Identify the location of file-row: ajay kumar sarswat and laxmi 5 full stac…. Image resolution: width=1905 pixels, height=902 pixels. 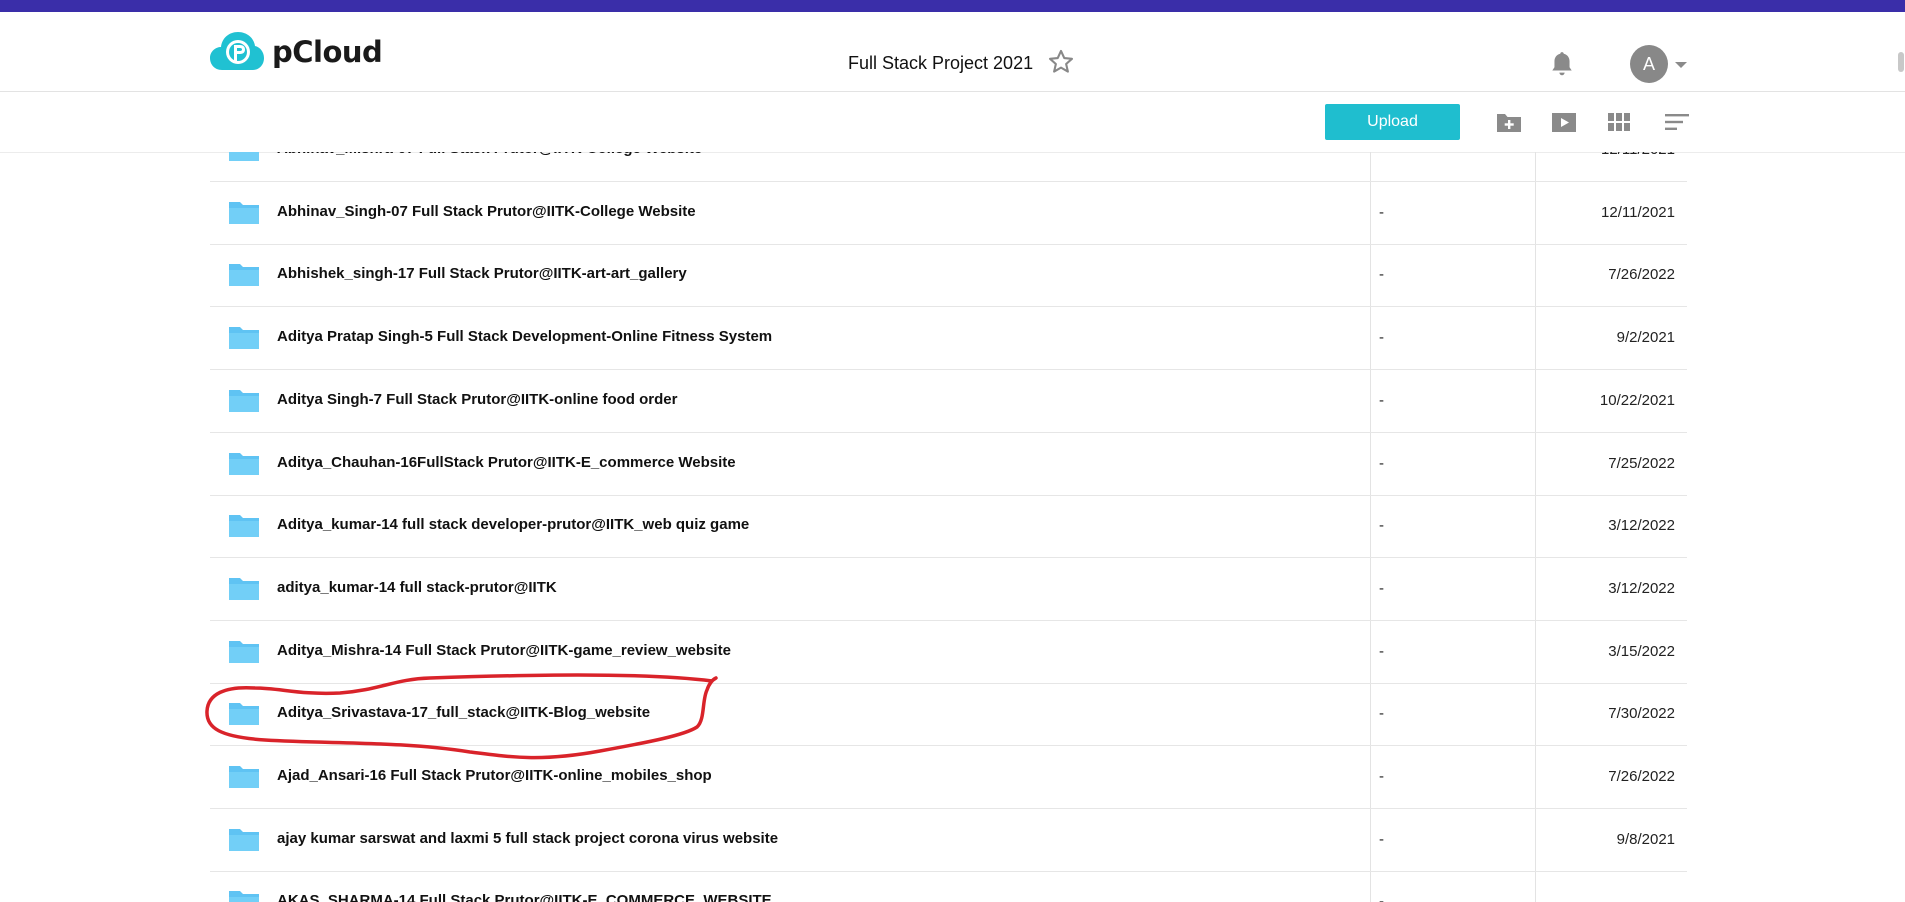
(948, 840).